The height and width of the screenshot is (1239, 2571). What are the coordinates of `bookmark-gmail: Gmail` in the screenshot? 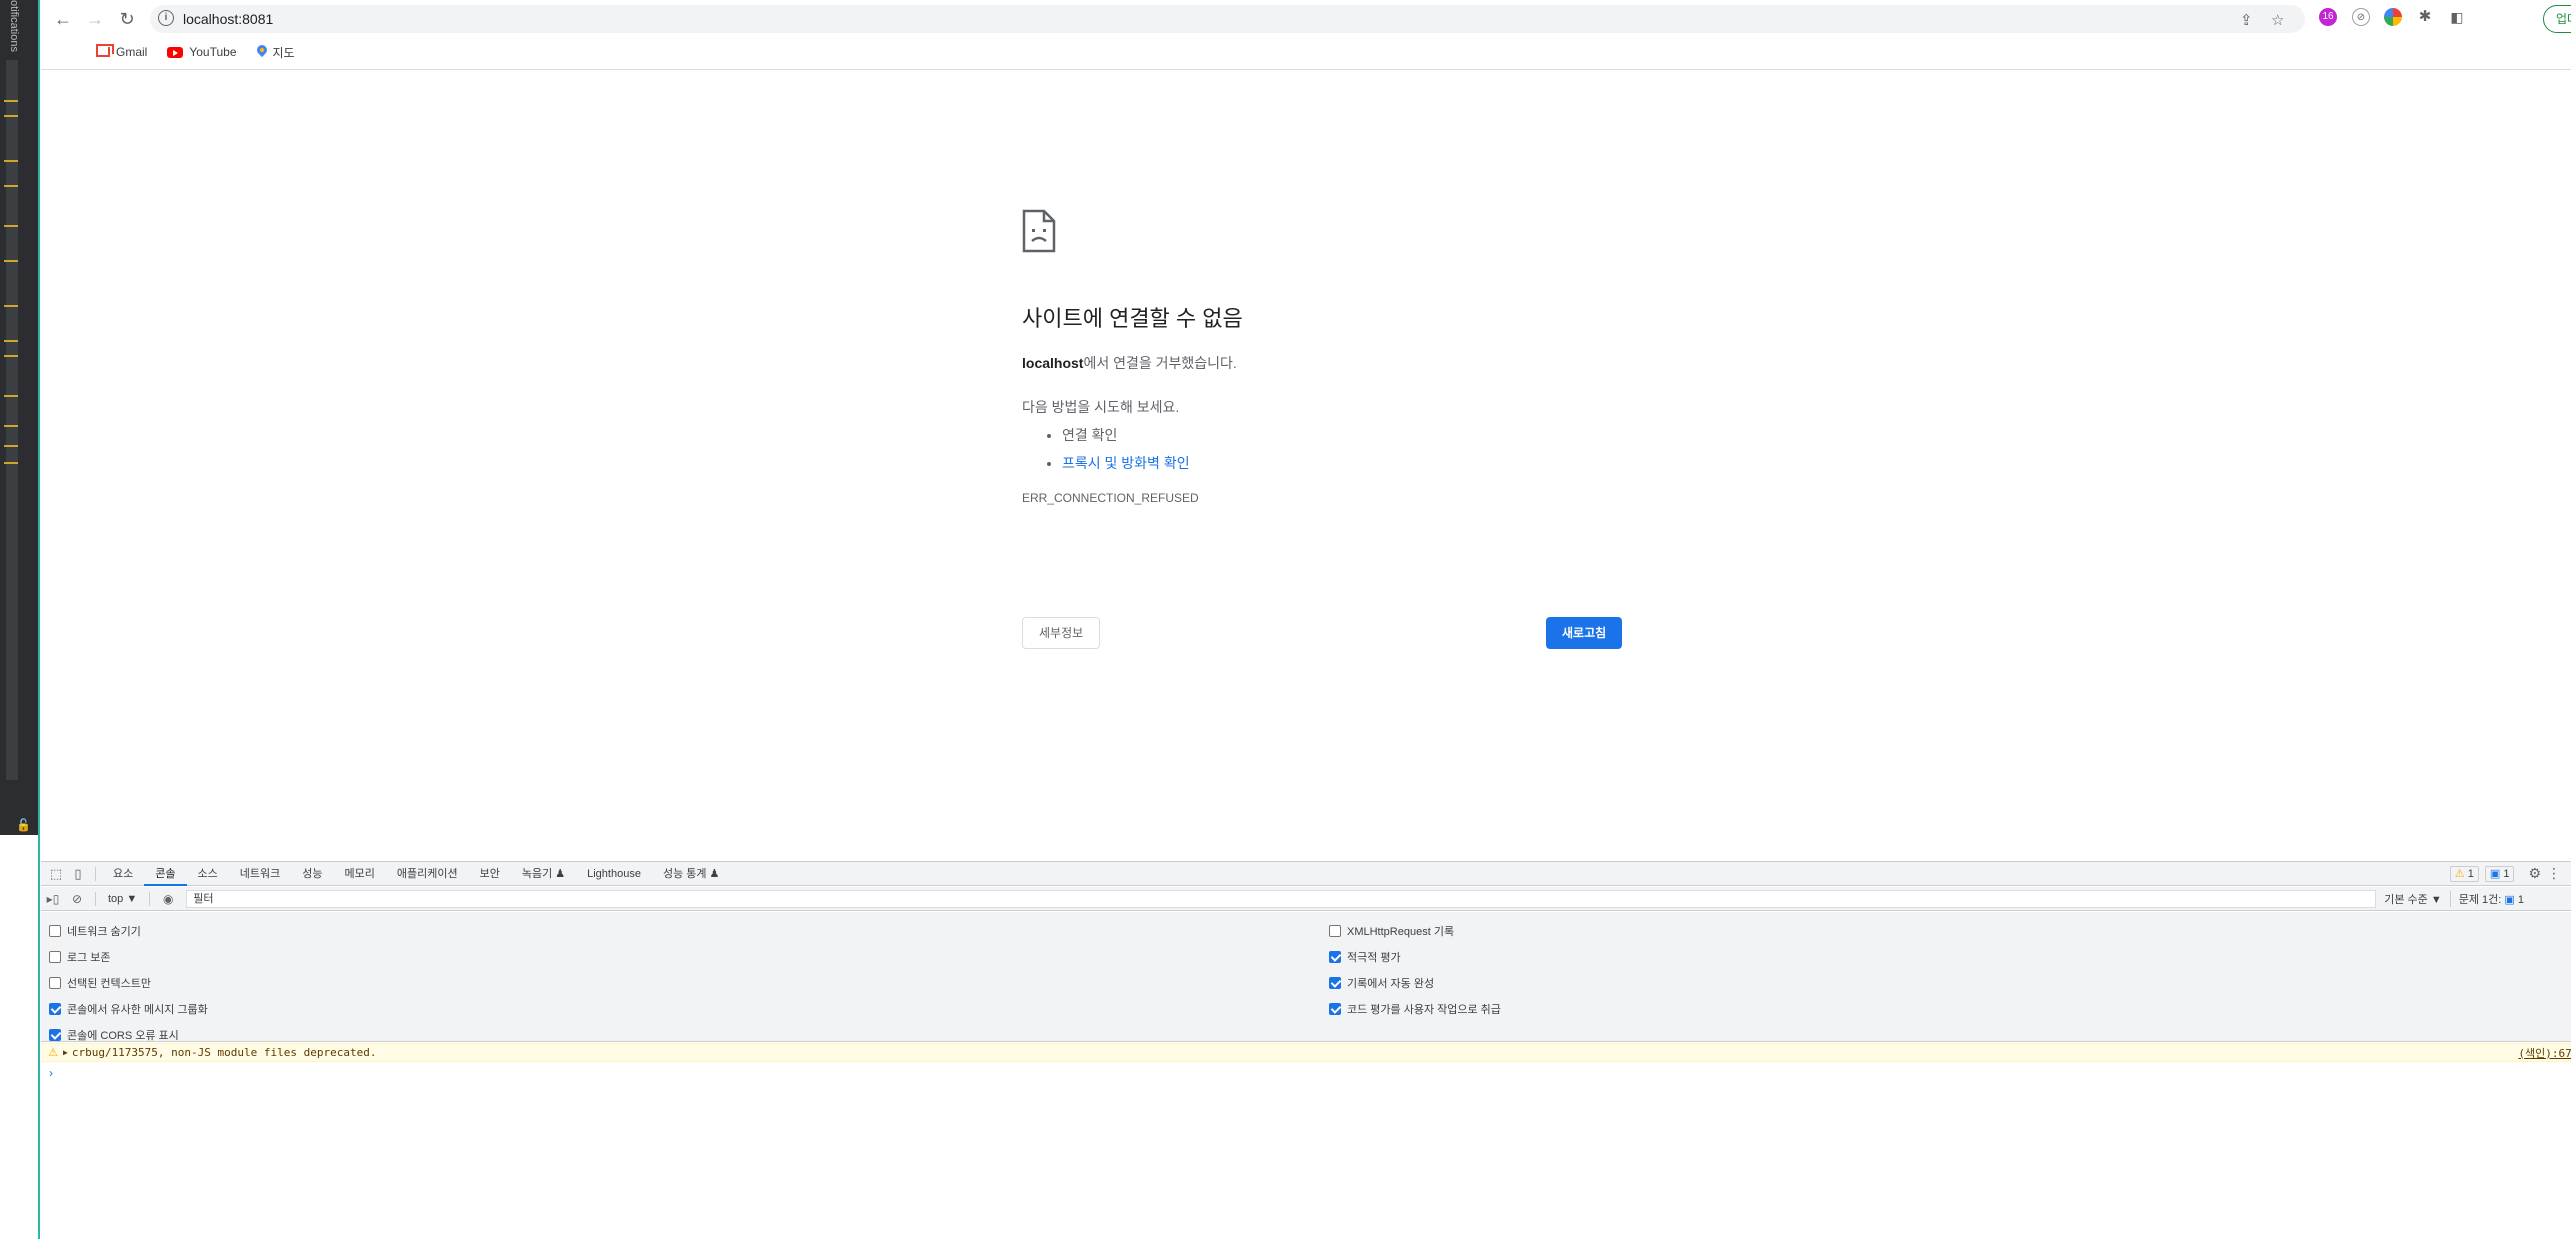 It's located at (121, 52).